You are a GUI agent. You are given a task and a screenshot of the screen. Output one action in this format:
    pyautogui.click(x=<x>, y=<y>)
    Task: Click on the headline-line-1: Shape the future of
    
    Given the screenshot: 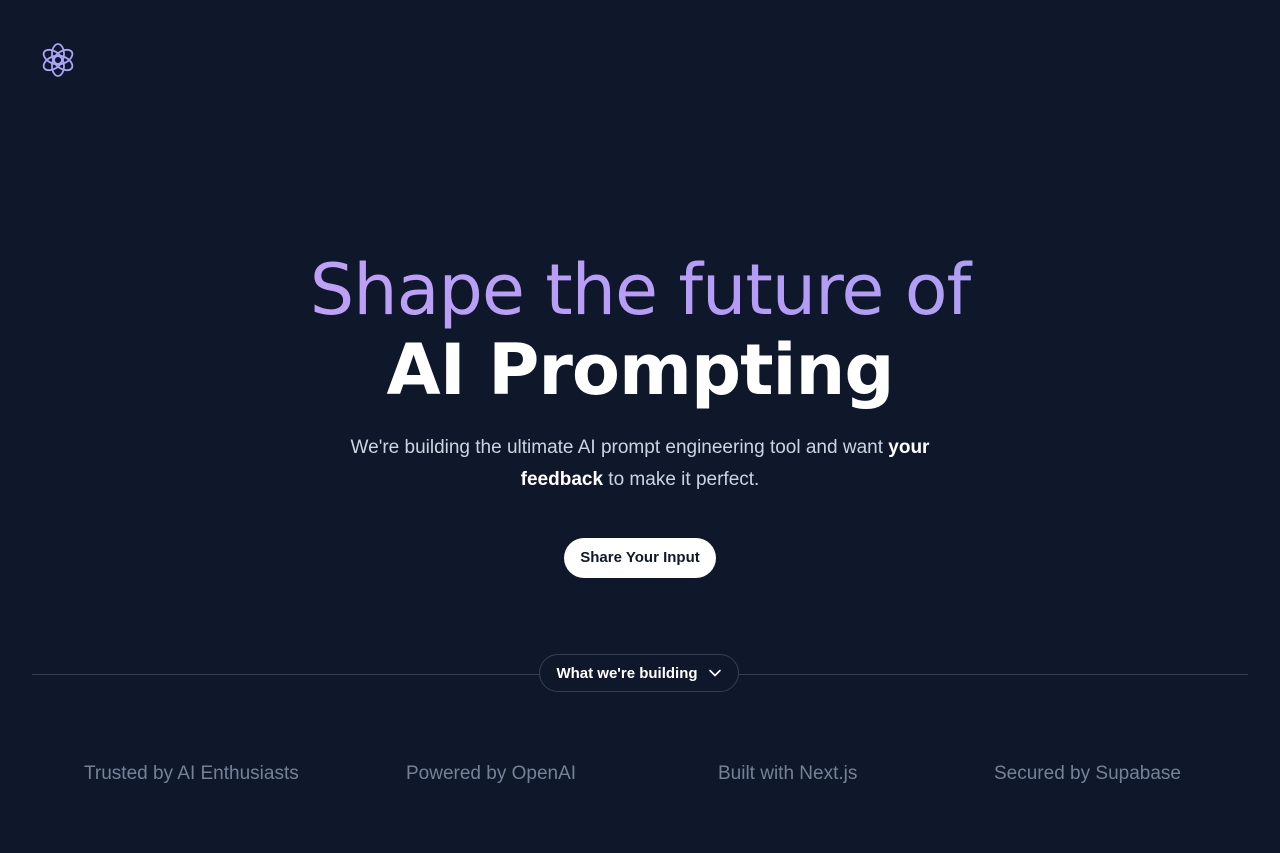 What is the action you would take?
    pyautogui.click(x=640, y=290)
    